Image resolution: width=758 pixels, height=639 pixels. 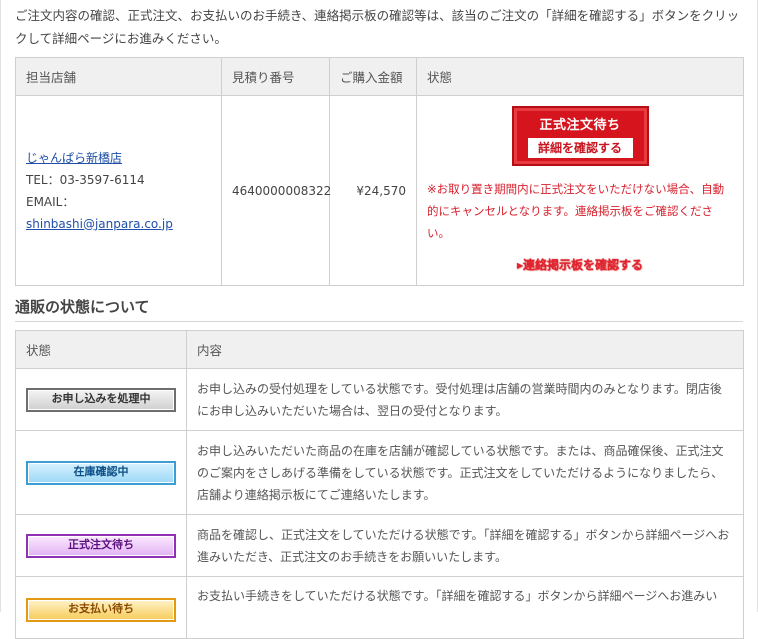 I want to click on col-header-shop: 担当店舗, so click(x=118, y=76).